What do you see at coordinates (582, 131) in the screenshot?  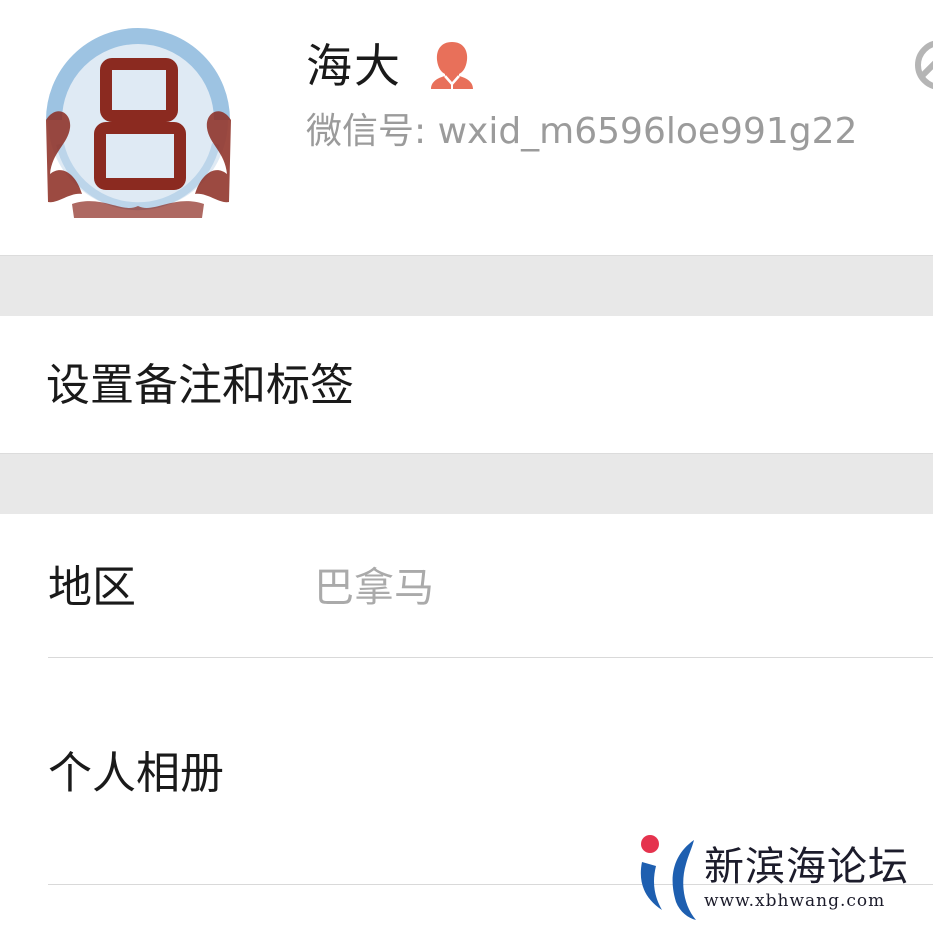 I see `wechat-id: 微信号: wxid_m6596loe991g22` at bounding box center [582, 131].